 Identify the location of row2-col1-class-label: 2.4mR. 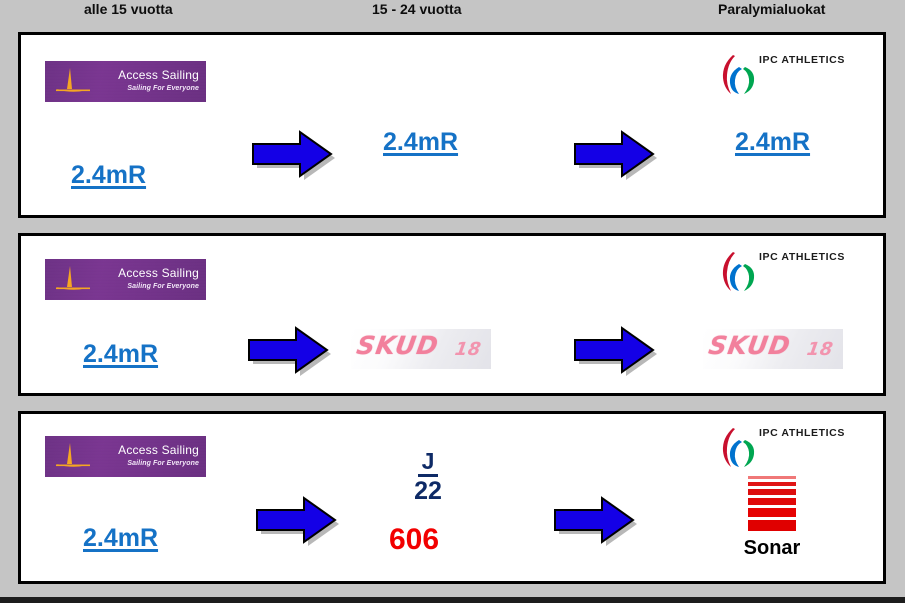
(121, 354).